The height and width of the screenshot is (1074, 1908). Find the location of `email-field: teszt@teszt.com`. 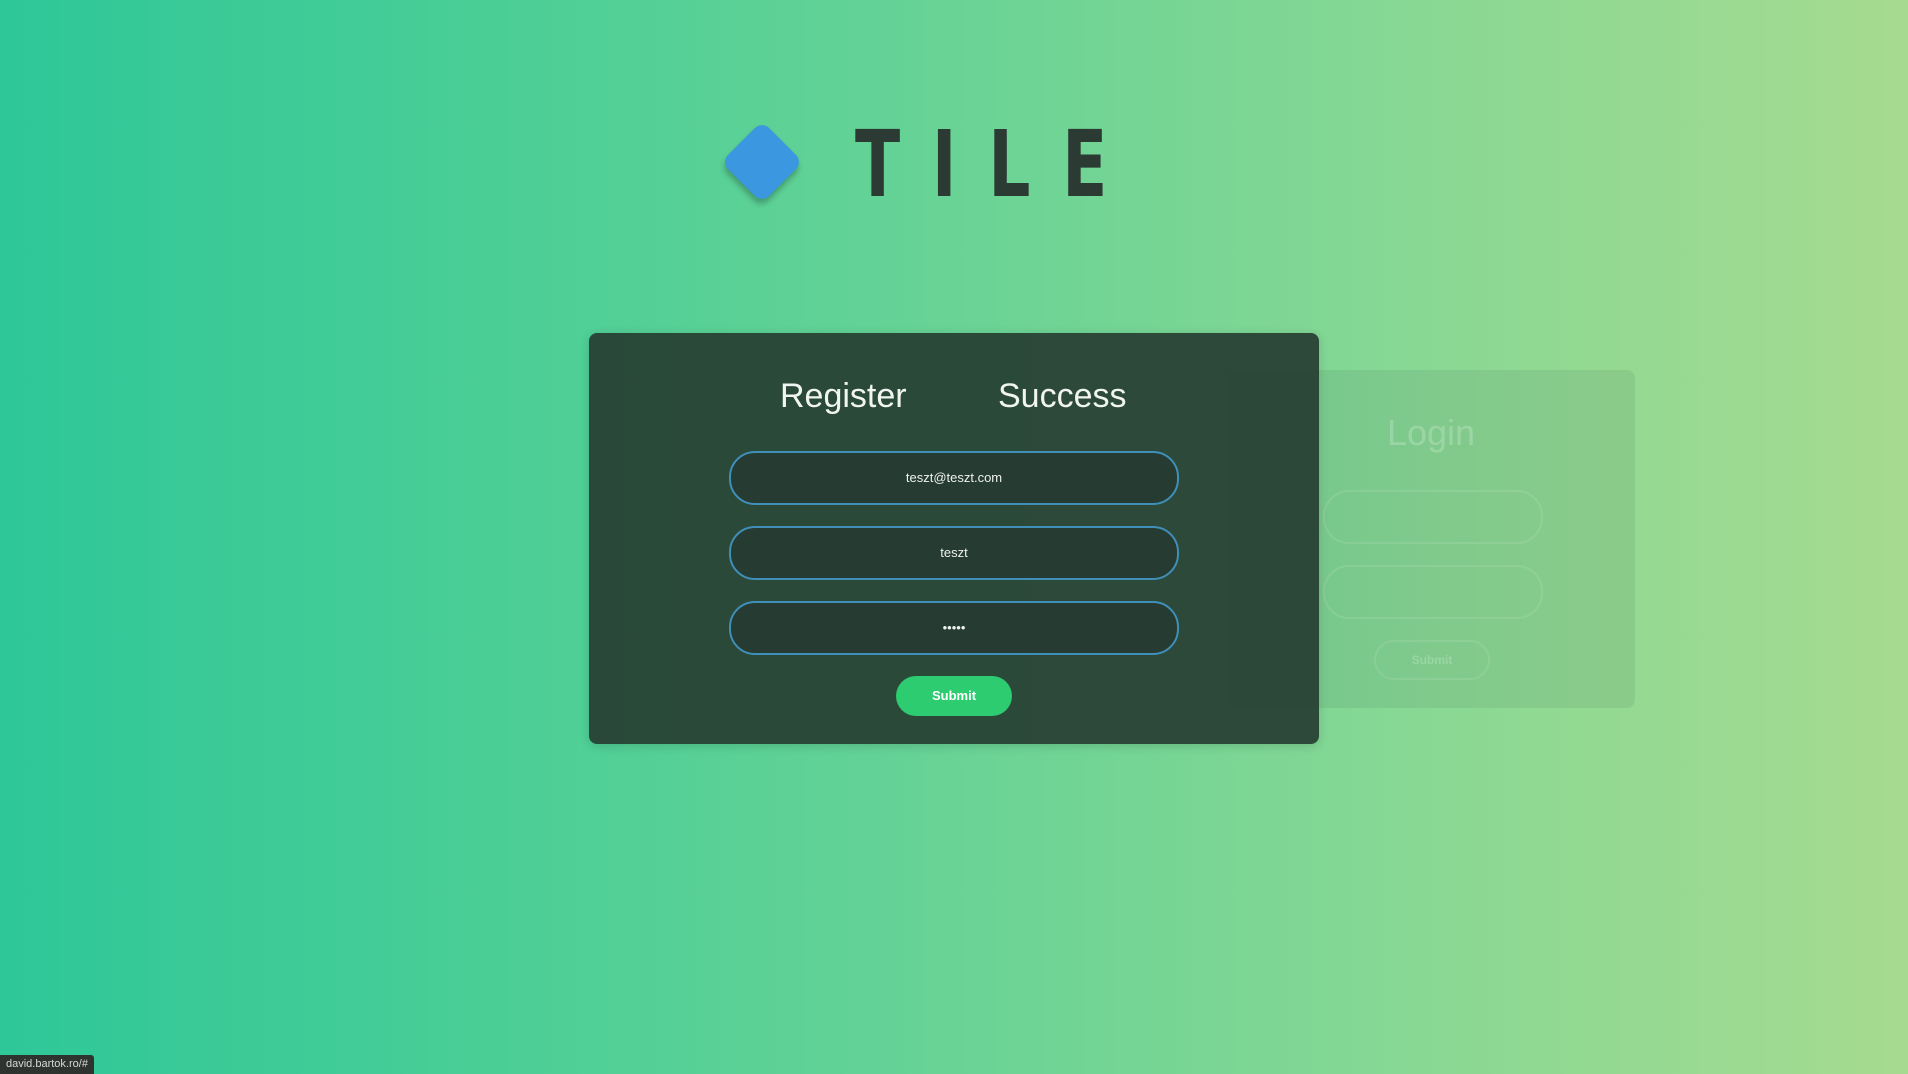

email-field: teszt@teszt.com is located at coordinates (954, 478).